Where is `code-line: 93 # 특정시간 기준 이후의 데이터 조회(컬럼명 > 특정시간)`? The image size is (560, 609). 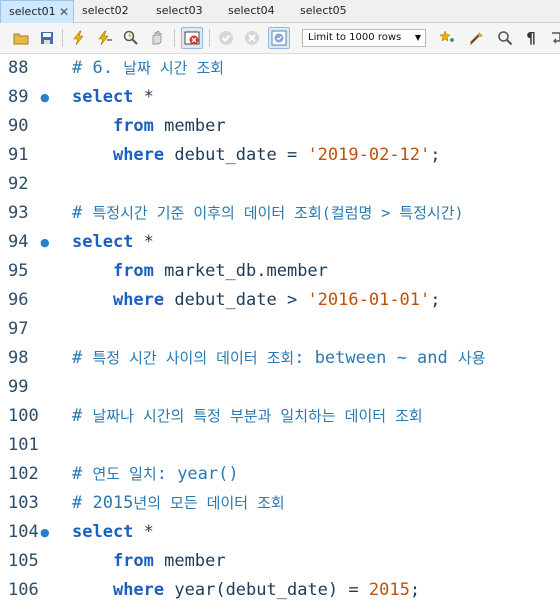 code-line: 93 # 특정시간 기준 이후의 데이터 조회(컬럼명 > 특정시간) is located at coordinates (280, 213).